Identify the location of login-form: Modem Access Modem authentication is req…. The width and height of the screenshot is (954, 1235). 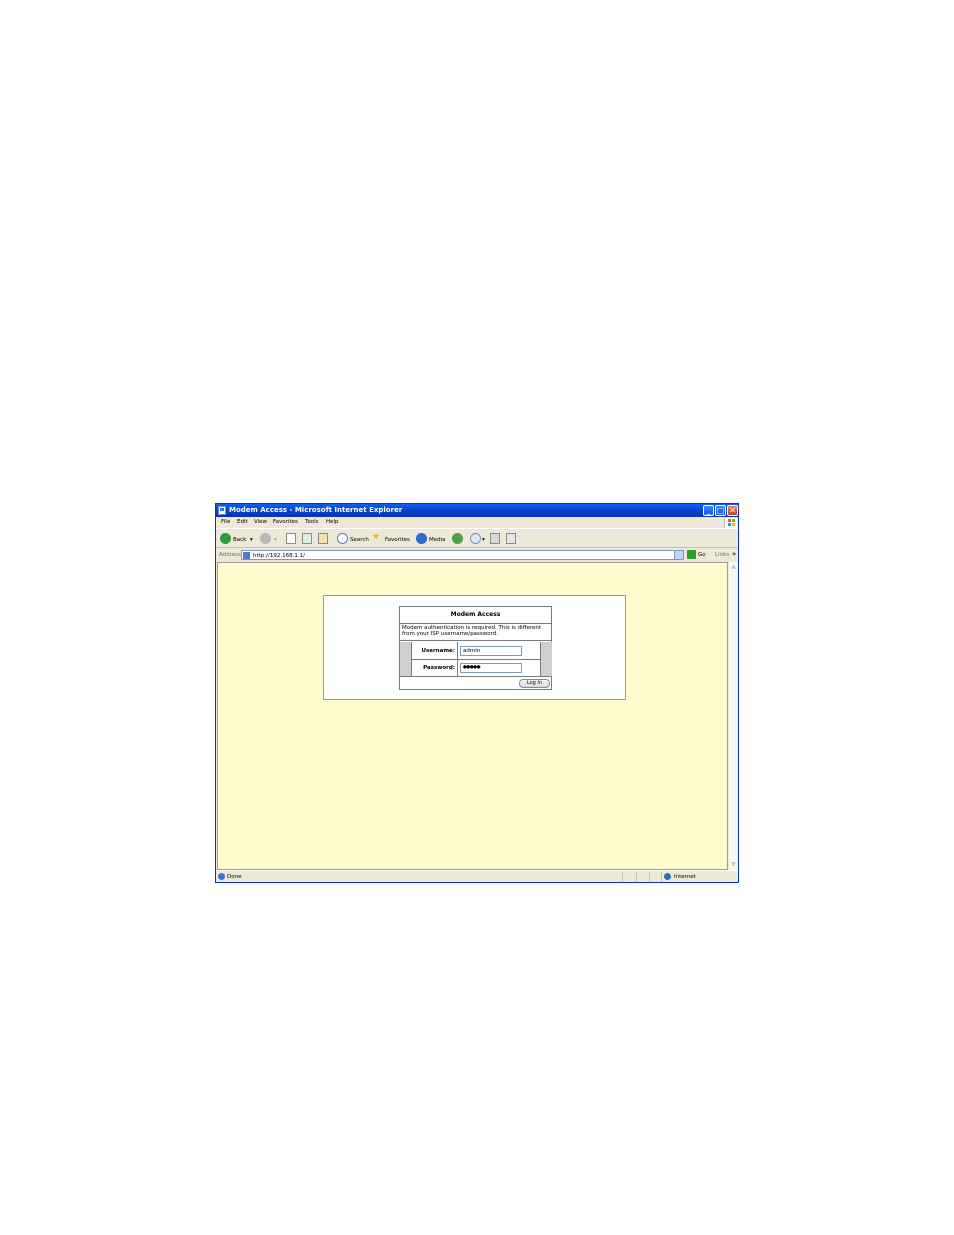
(475, 648).